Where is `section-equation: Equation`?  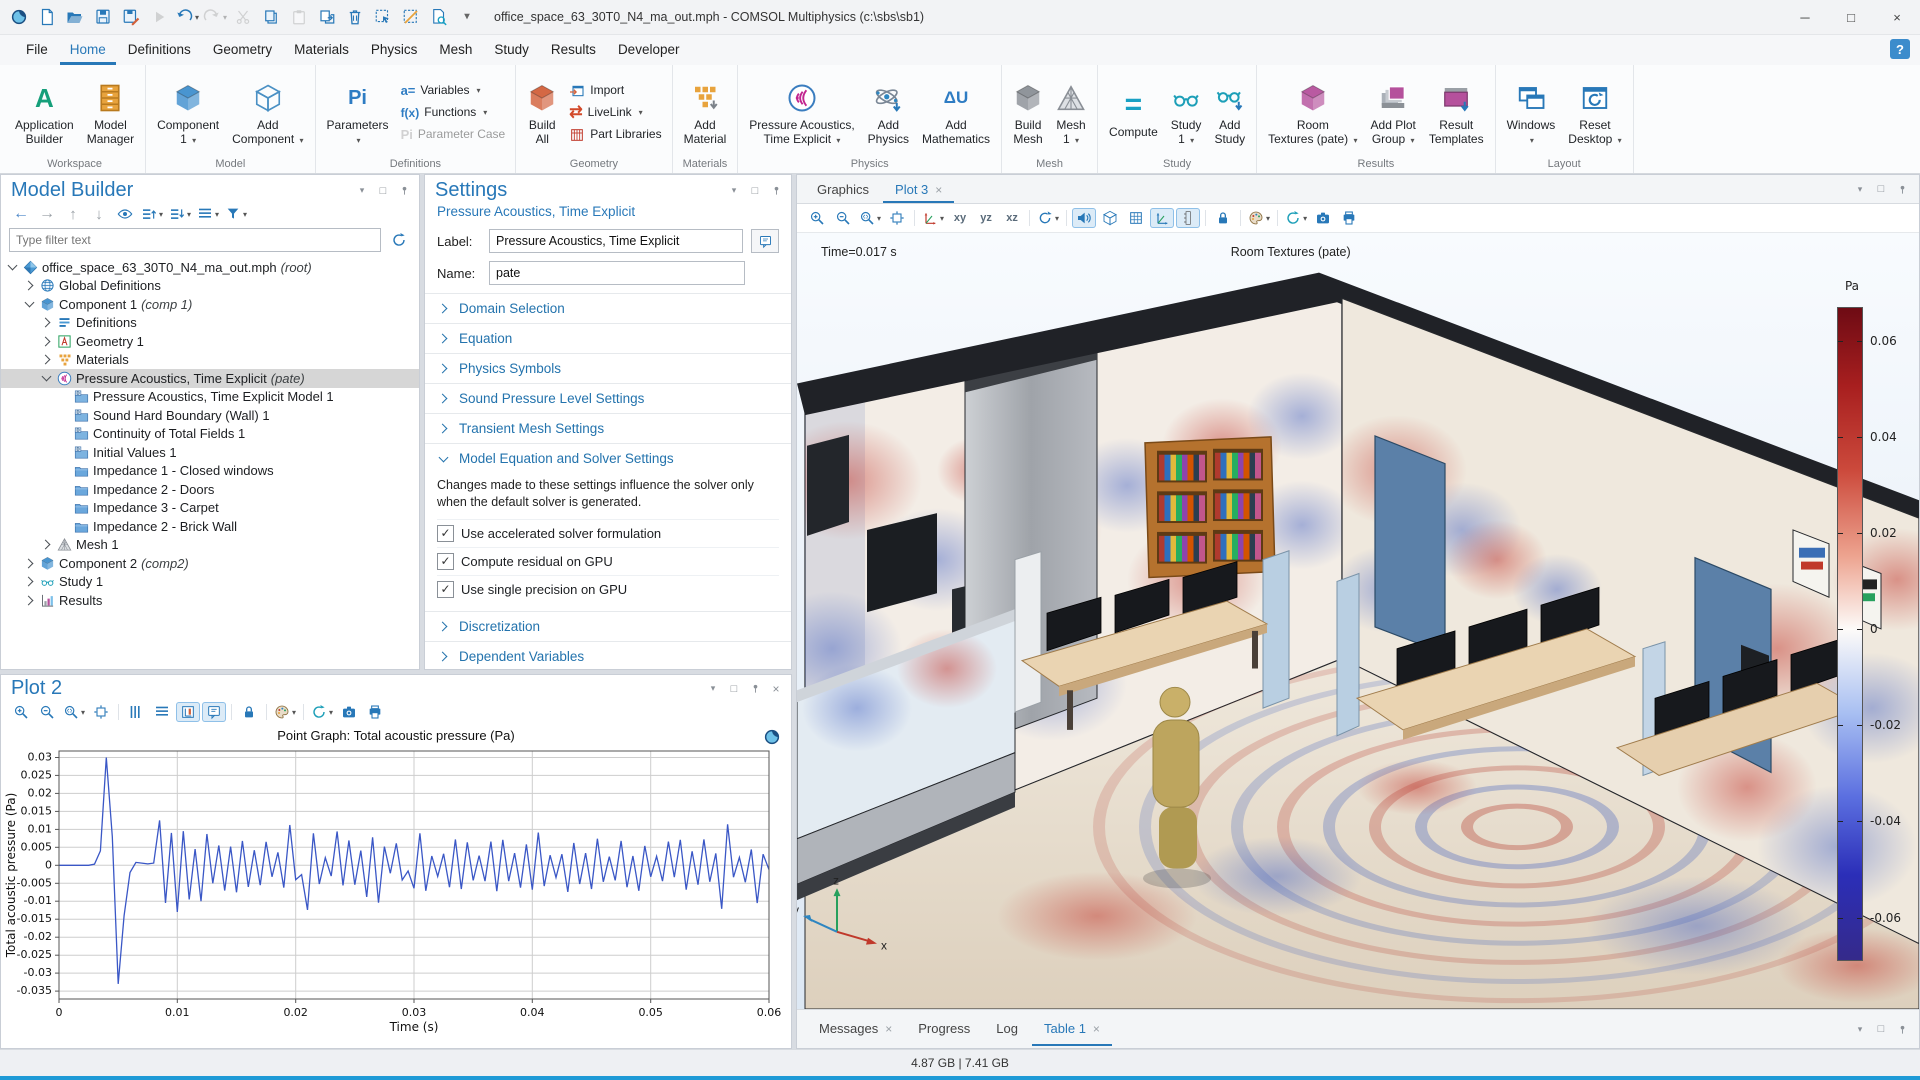
section-equation: Equation is located at coordinates (608, 338).